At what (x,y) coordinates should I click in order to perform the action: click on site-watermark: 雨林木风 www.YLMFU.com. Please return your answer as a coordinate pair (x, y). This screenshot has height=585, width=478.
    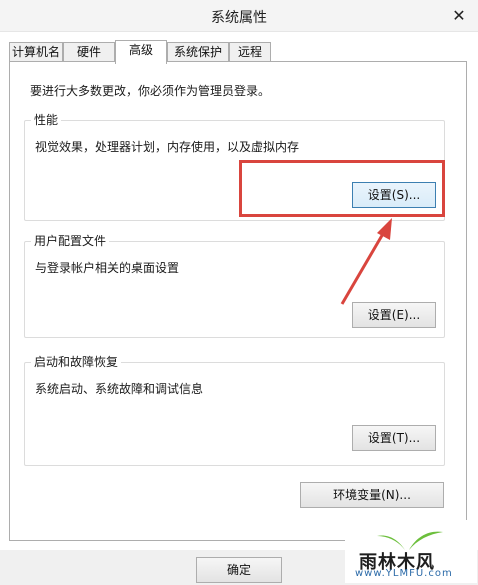
    Looking at the image, I should click on (411, 551).